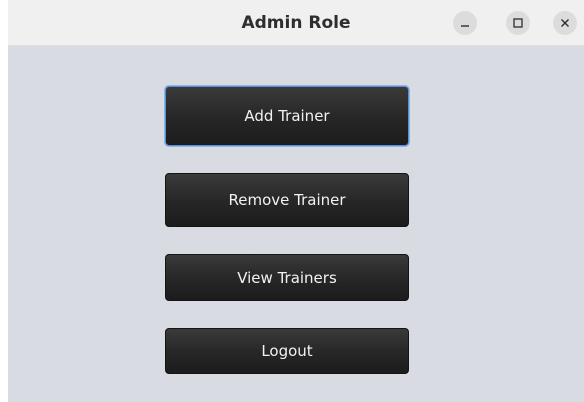 The height and width of the screenshot is (402, 584). I want to click on title-bar: Admin Role, so click(296, 23).